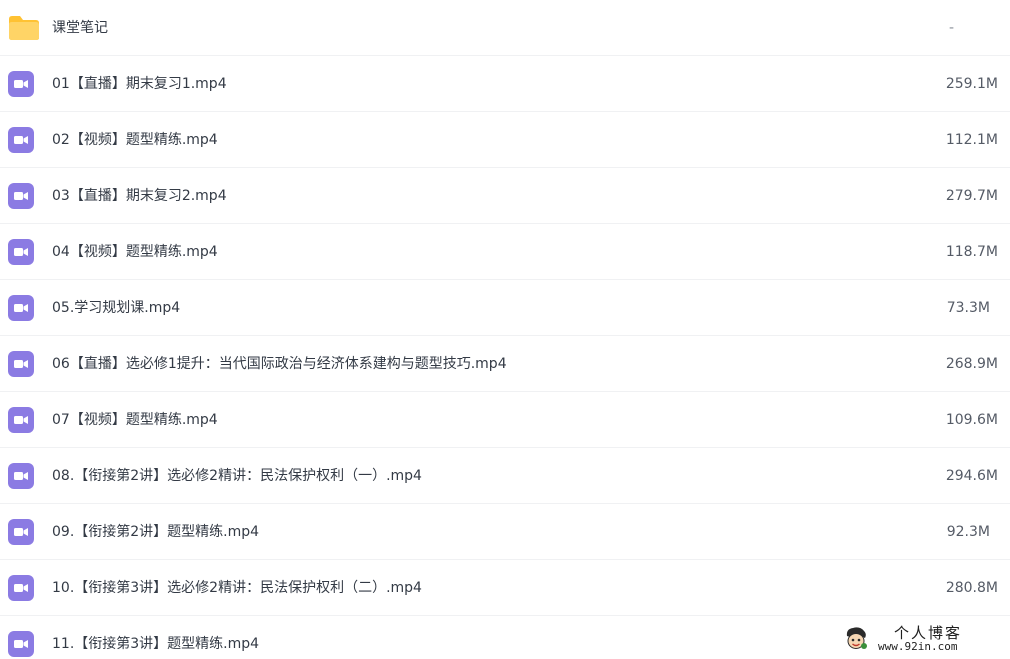 This screenshot has height=659, width=1010. I want to click on video-file-row: 08.【衔接第2讲】选必修2精讲：民法保护权利（一）.mp4 294.6M, so click(505, 476).